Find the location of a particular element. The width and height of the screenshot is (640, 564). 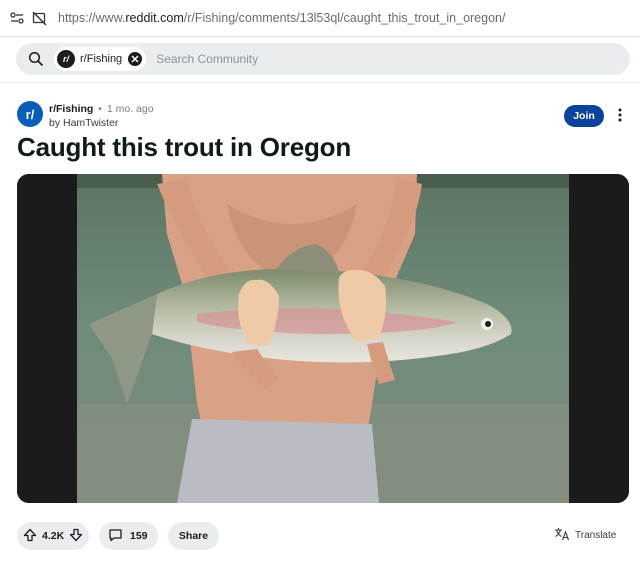

post-age: 1 mo. ago is located at coordinates (130, 109).